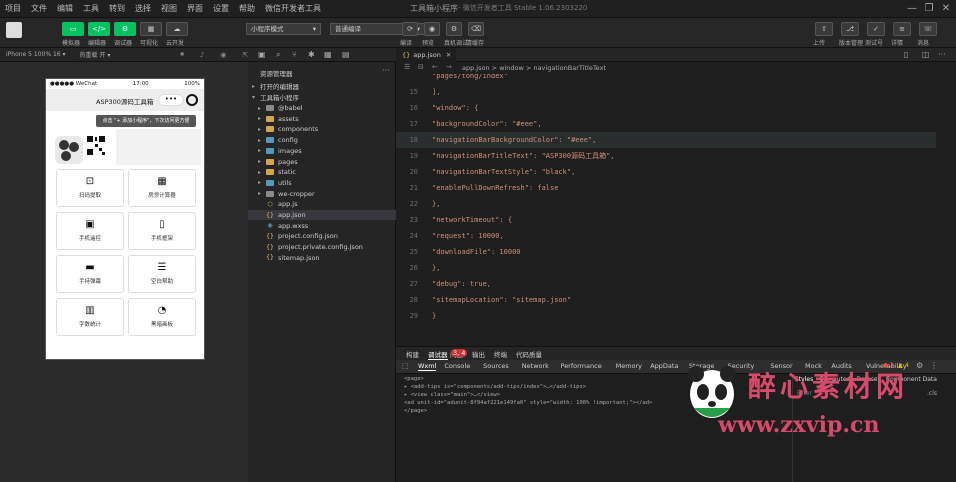  What do you see at coordinates (929, 9) in the screenshot?
I see `maximize-button: ❐` at bounding box center [929, 9].